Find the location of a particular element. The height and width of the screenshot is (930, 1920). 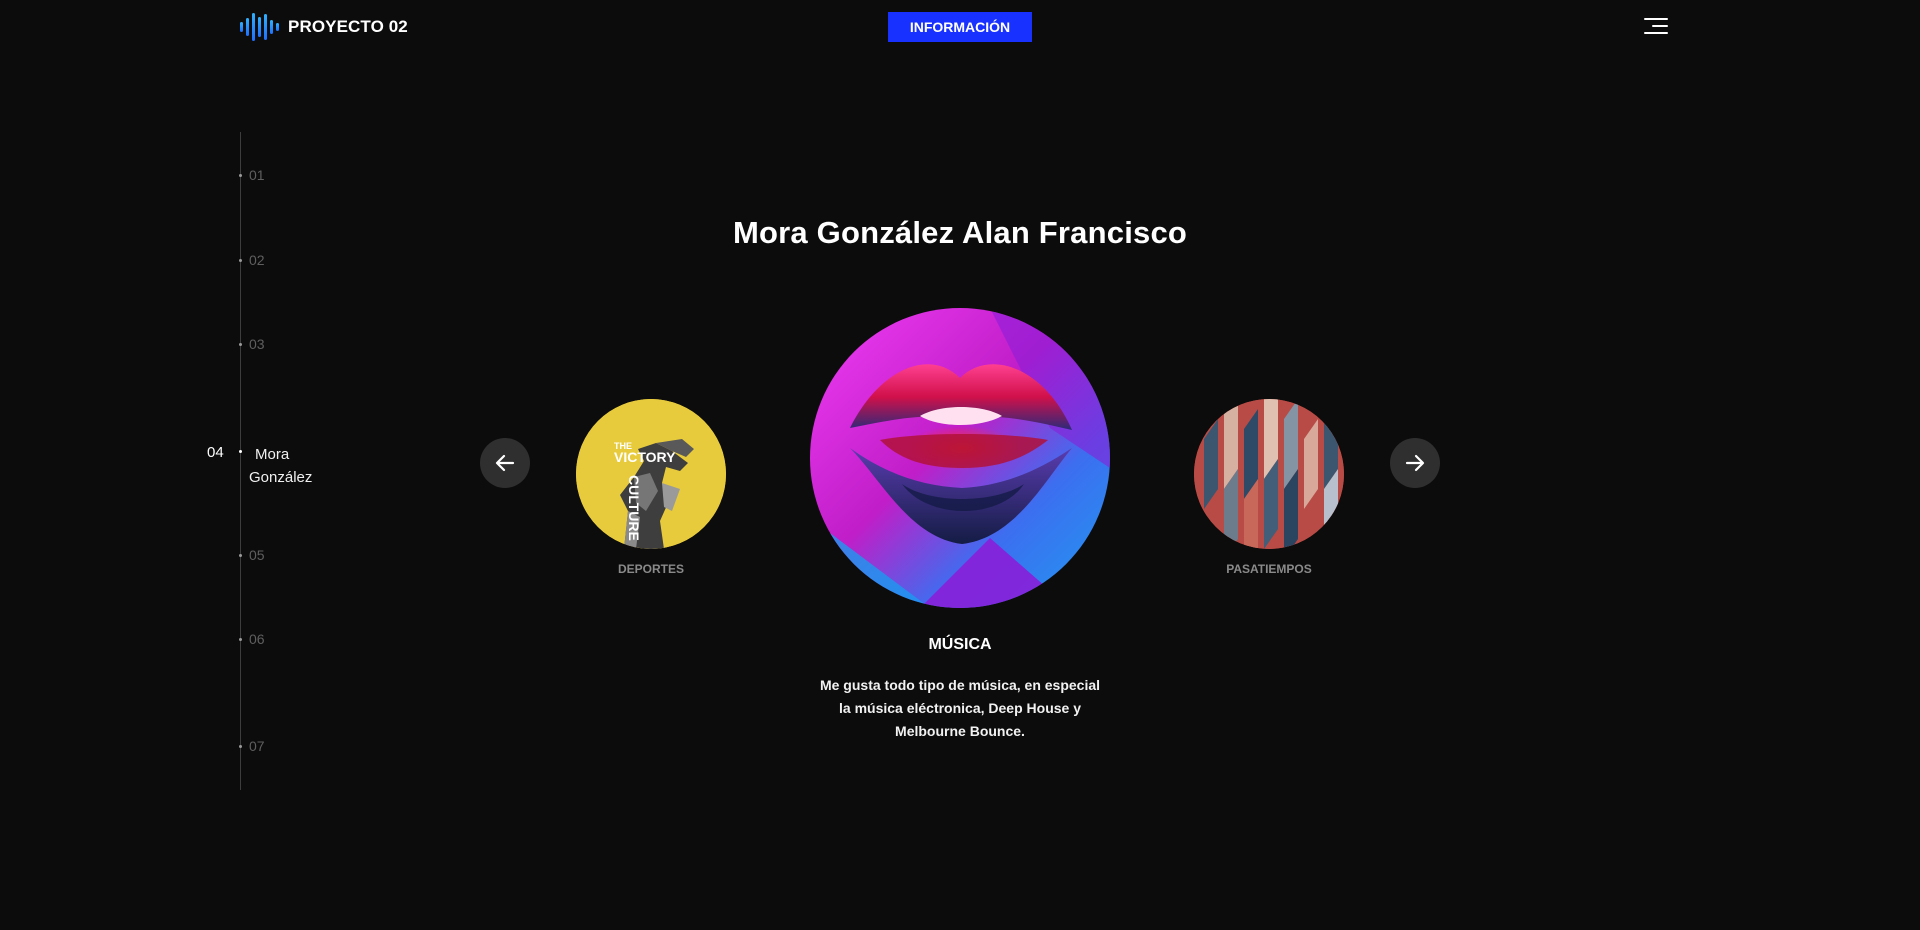

sidenav-number: 03 is located at coordinates (257, 344).